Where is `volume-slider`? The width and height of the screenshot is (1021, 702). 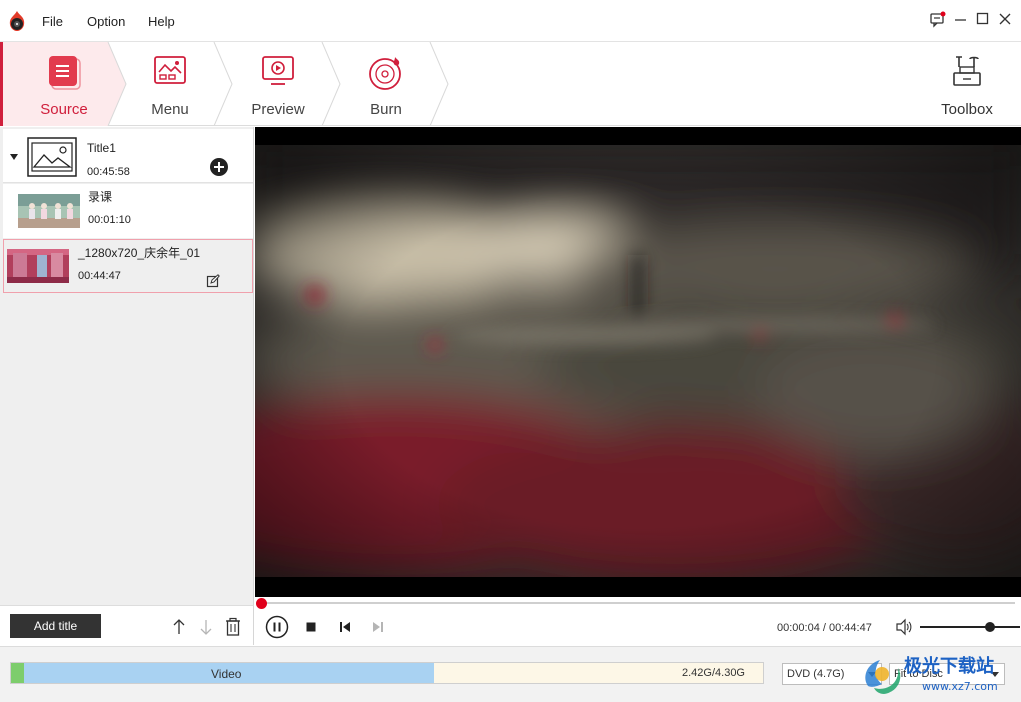
volume-slider is located at coordinates (970, 627).